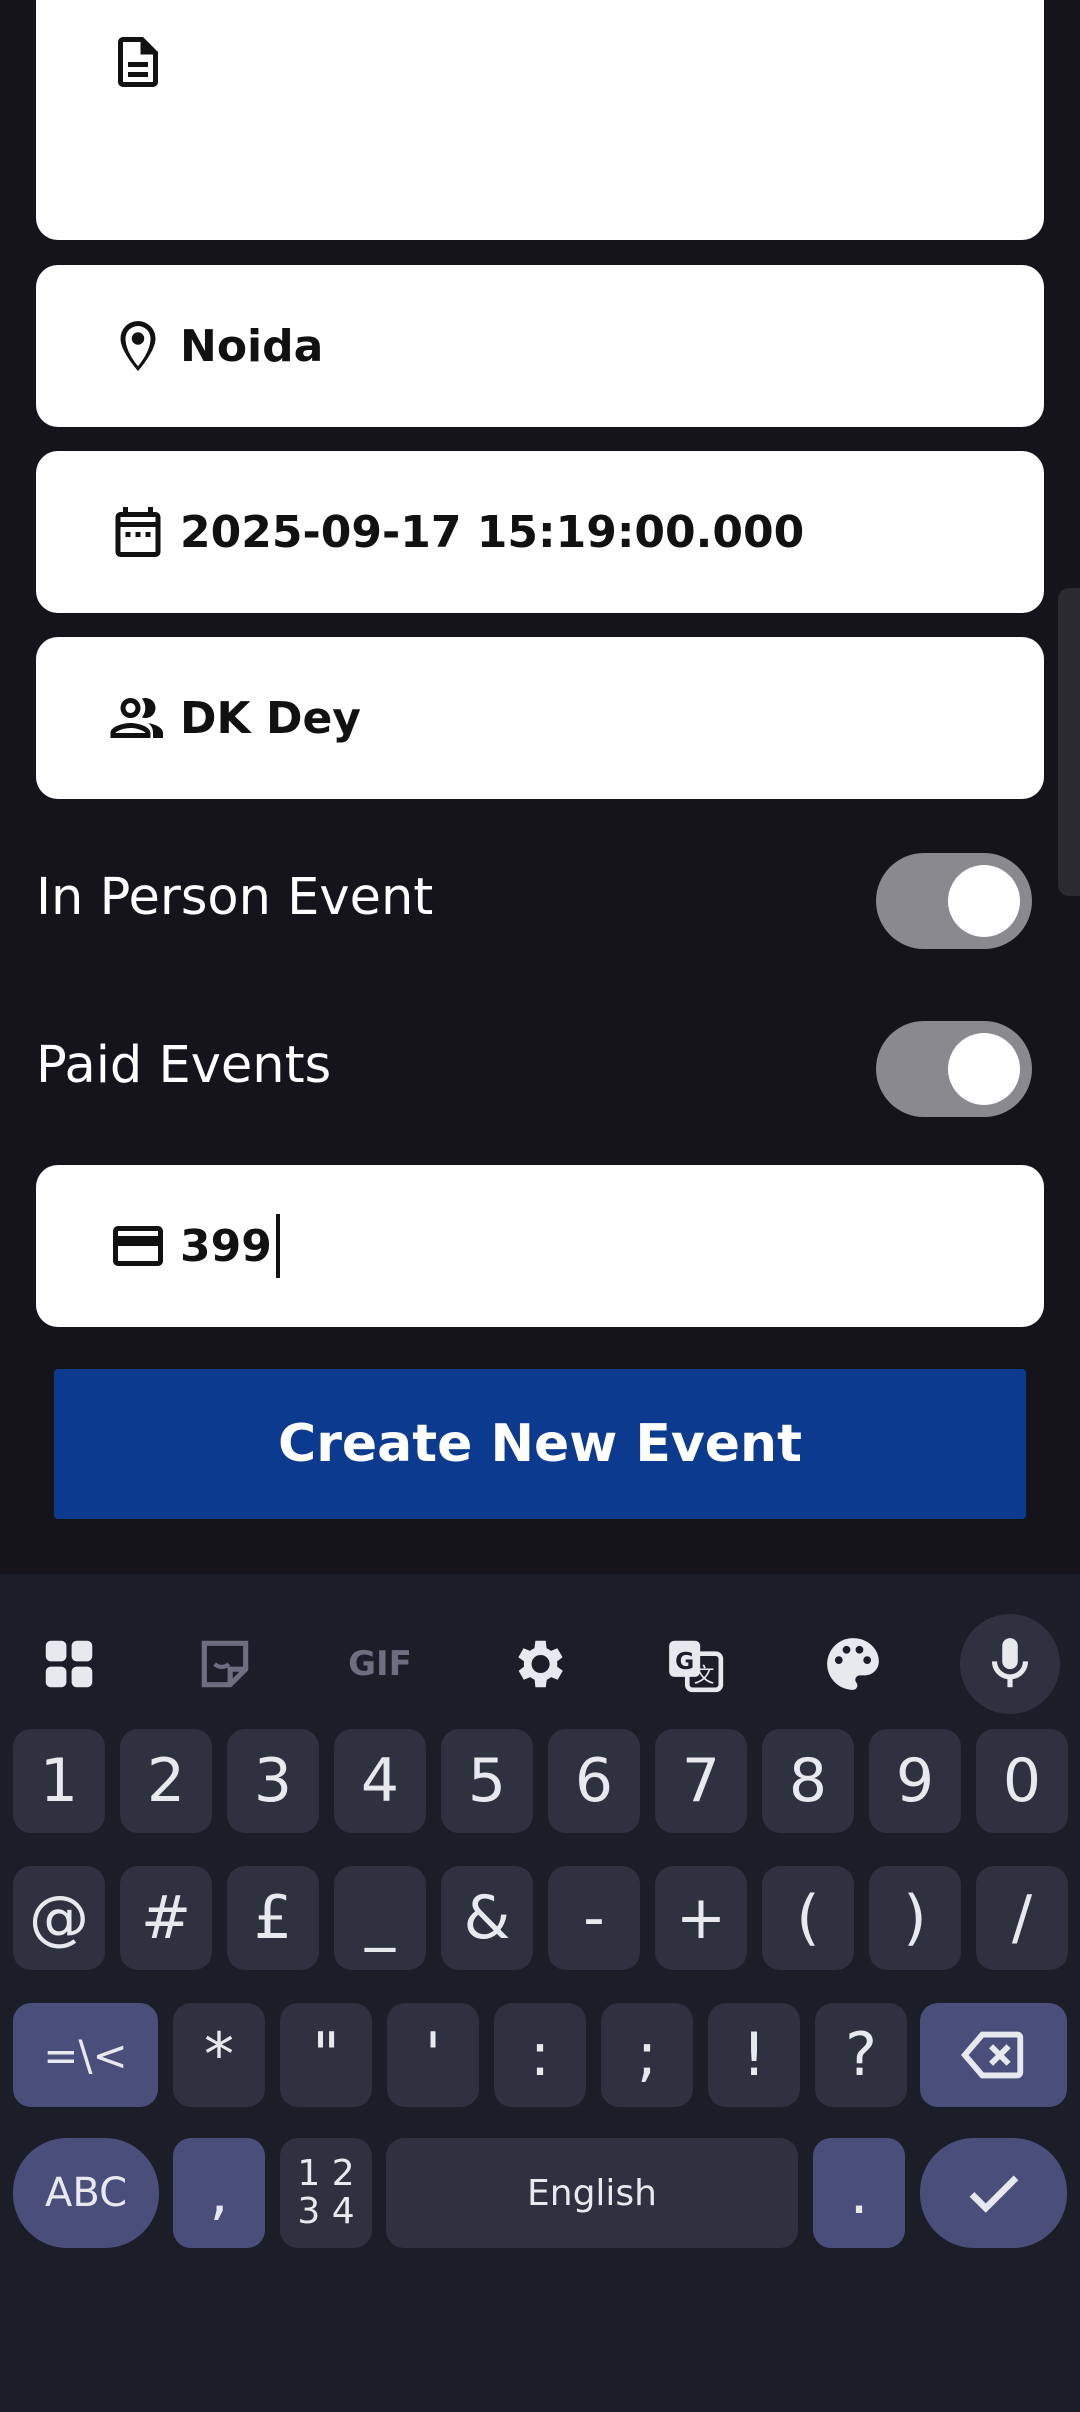 The height and width of the screenshot is (2412, 1080). What do you see at coordinates (226, 1246) in the screenshot?
I see `price-value: 399` at bounding box center [226, 1246].